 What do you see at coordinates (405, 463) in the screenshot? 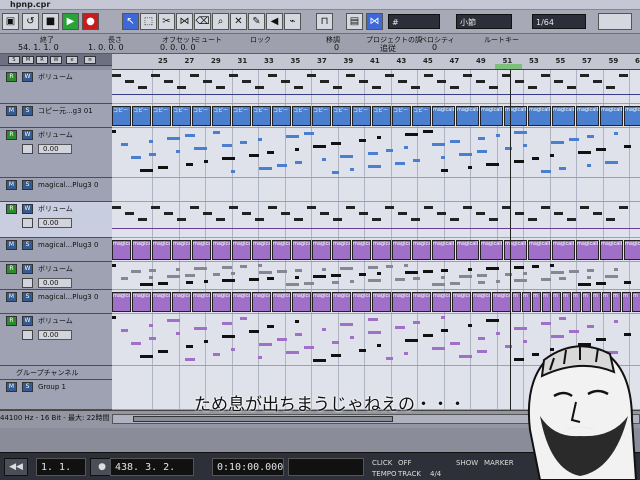
I see `click-value: OFF` at bounding box center [405, 463].